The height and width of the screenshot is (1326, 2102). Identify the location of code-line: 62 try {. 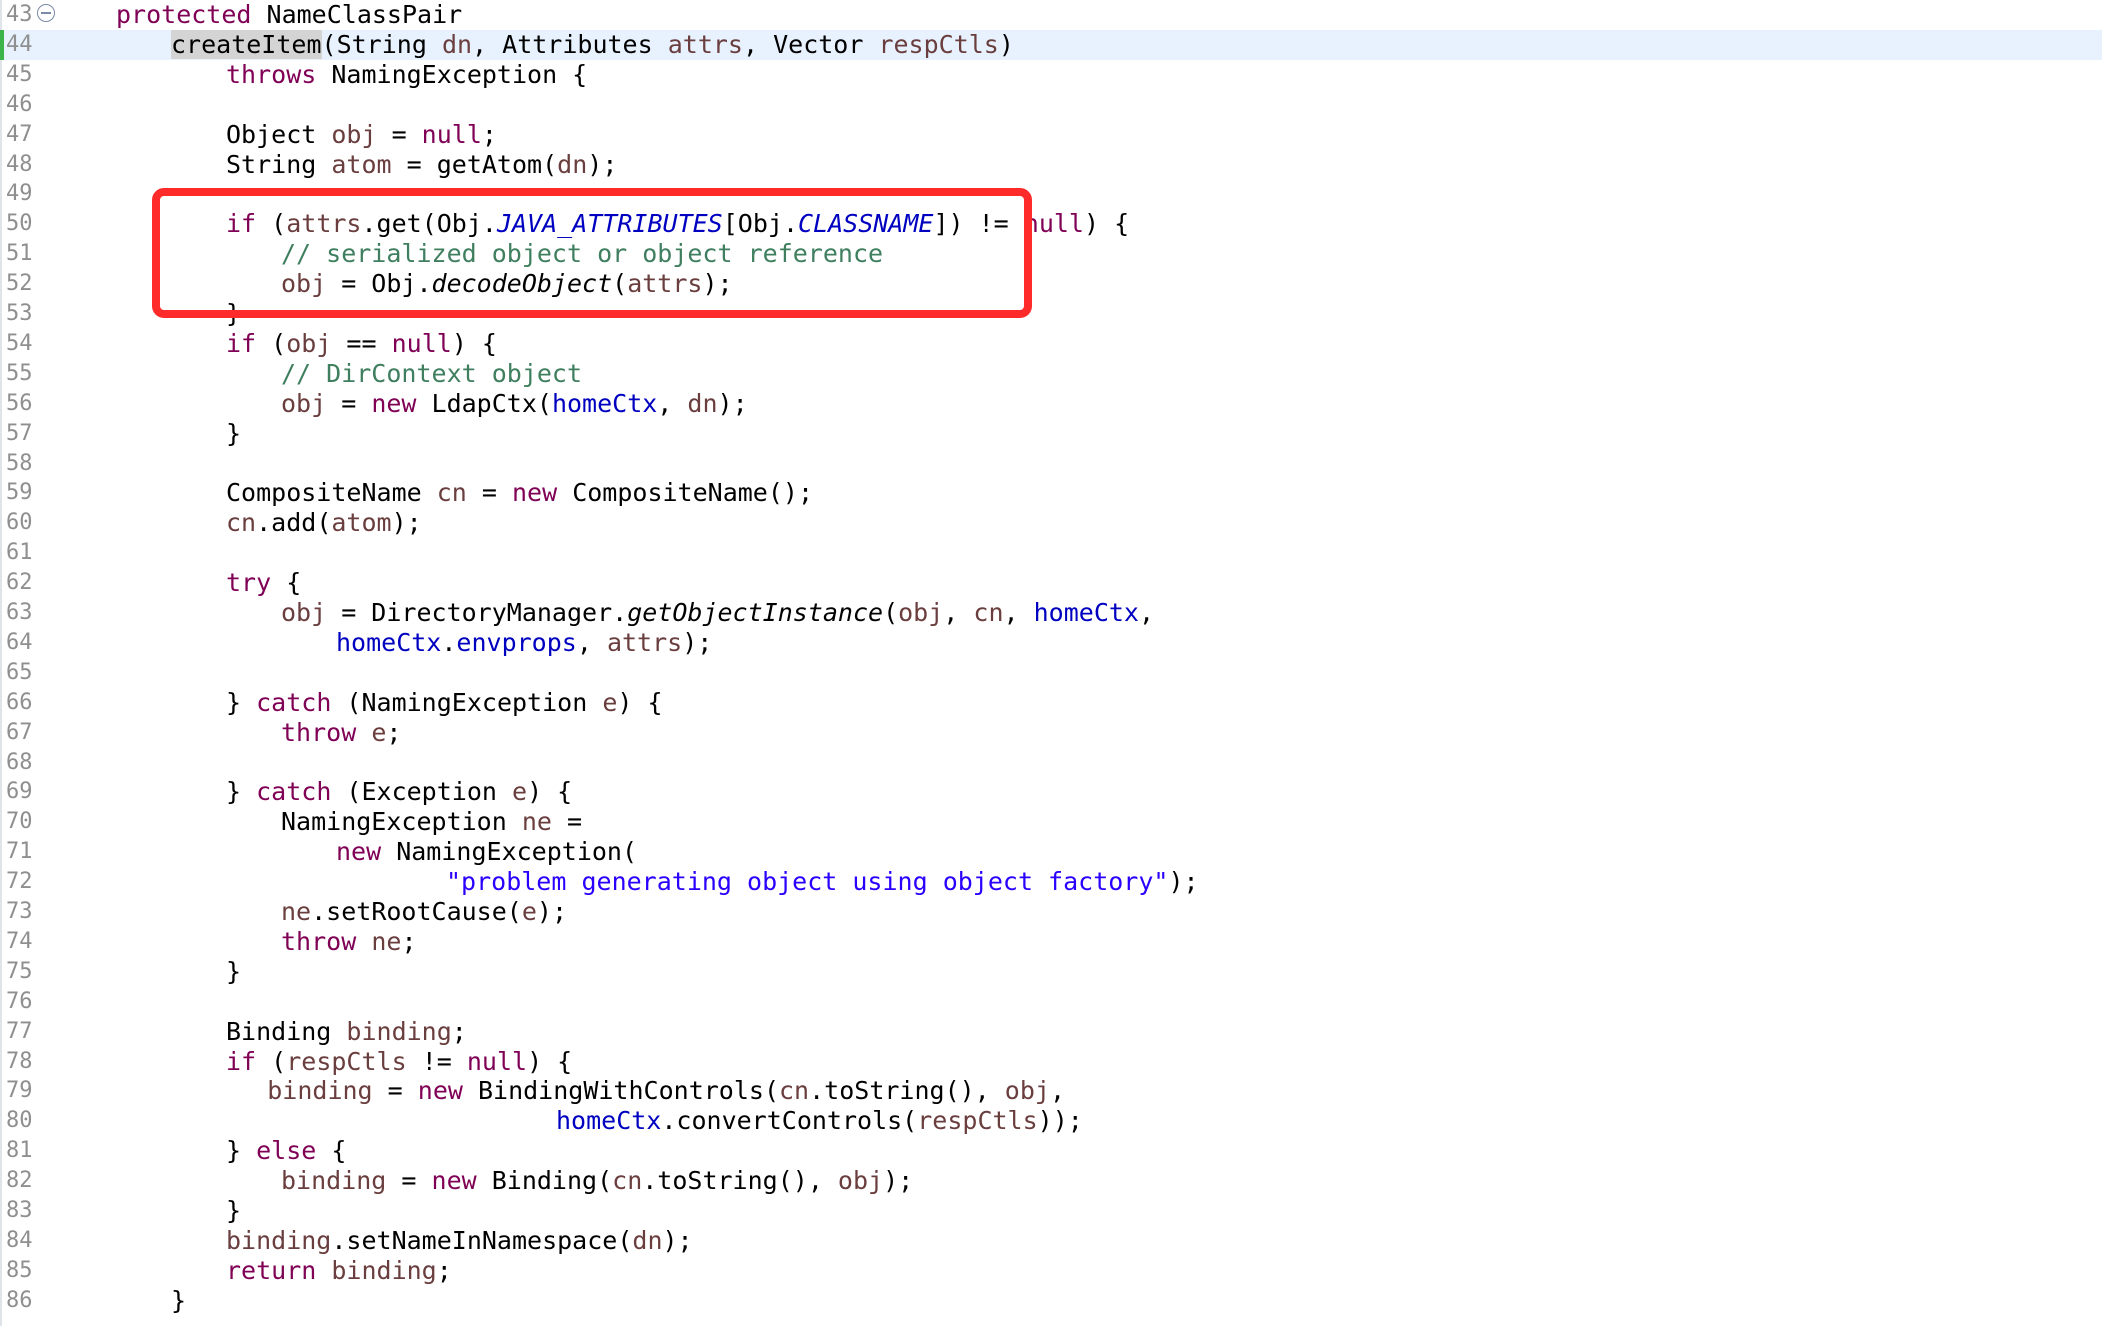
(1051, 583).